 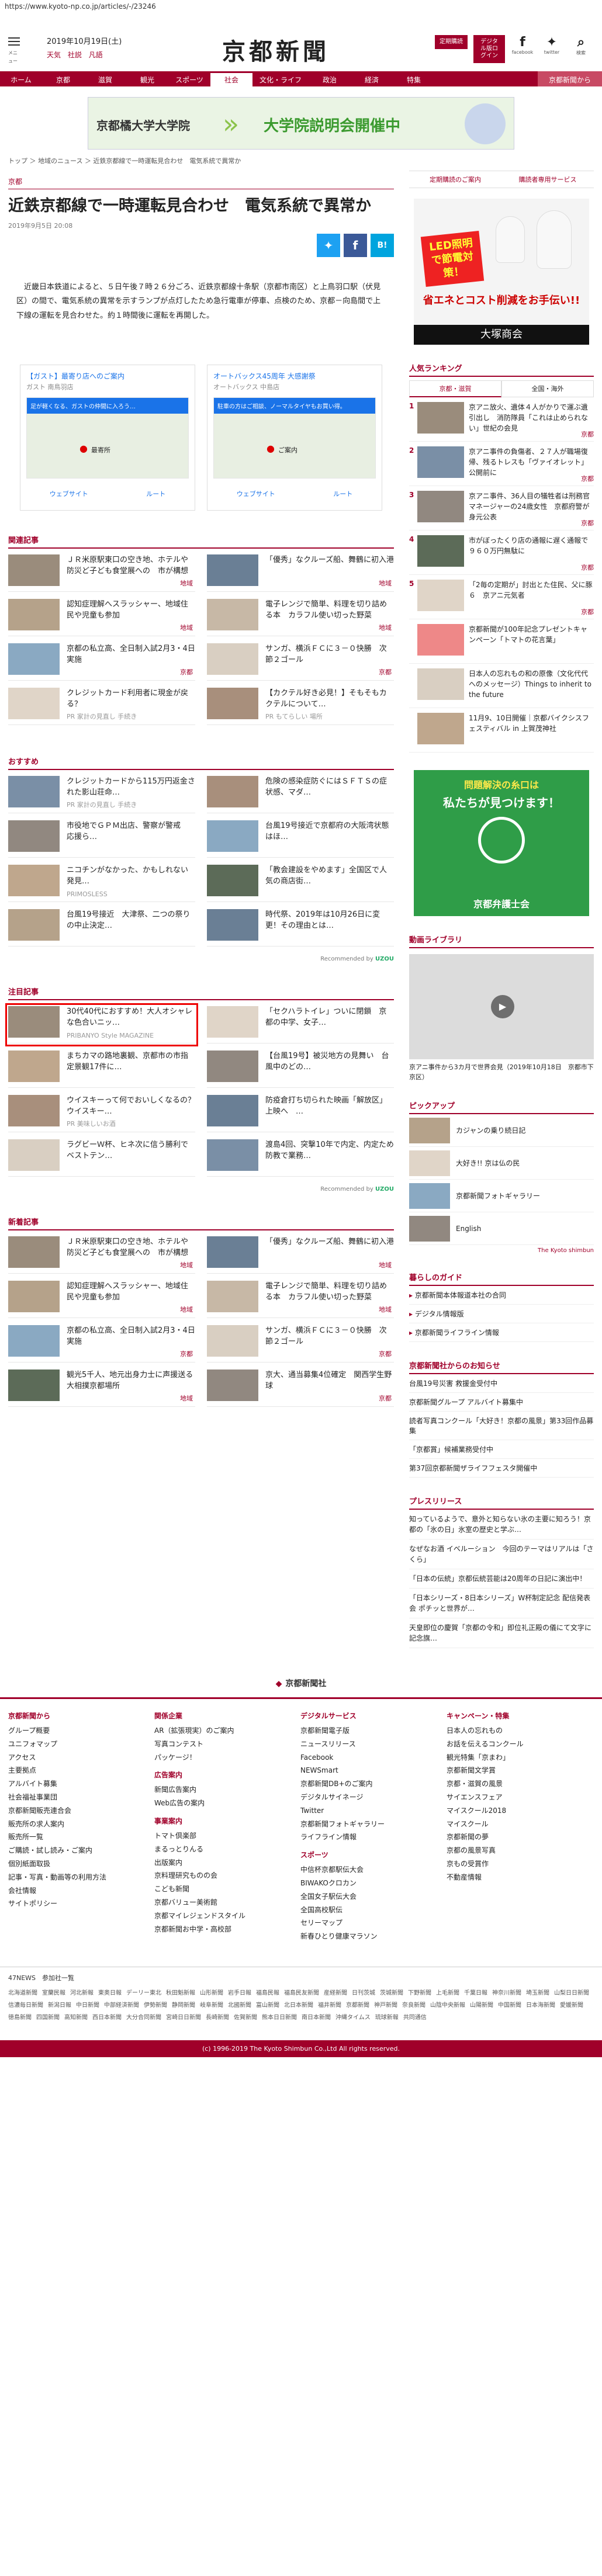 I want to click on partner-link: 中部経済新聞, so click(x=122, y=2004).